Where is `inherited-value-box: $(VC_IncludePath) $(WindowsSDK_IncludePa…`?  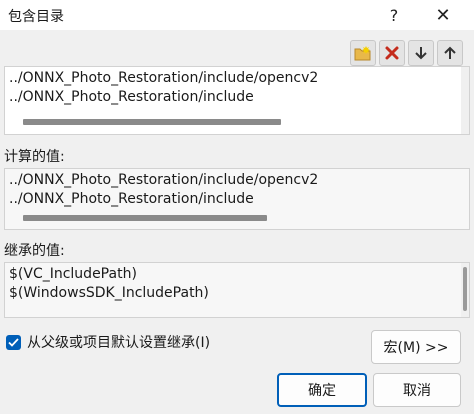 inherited-value-box: $(VC_IncludePath) $(WindowsSDK_IncludePa… is located at coordinates (237, 290).